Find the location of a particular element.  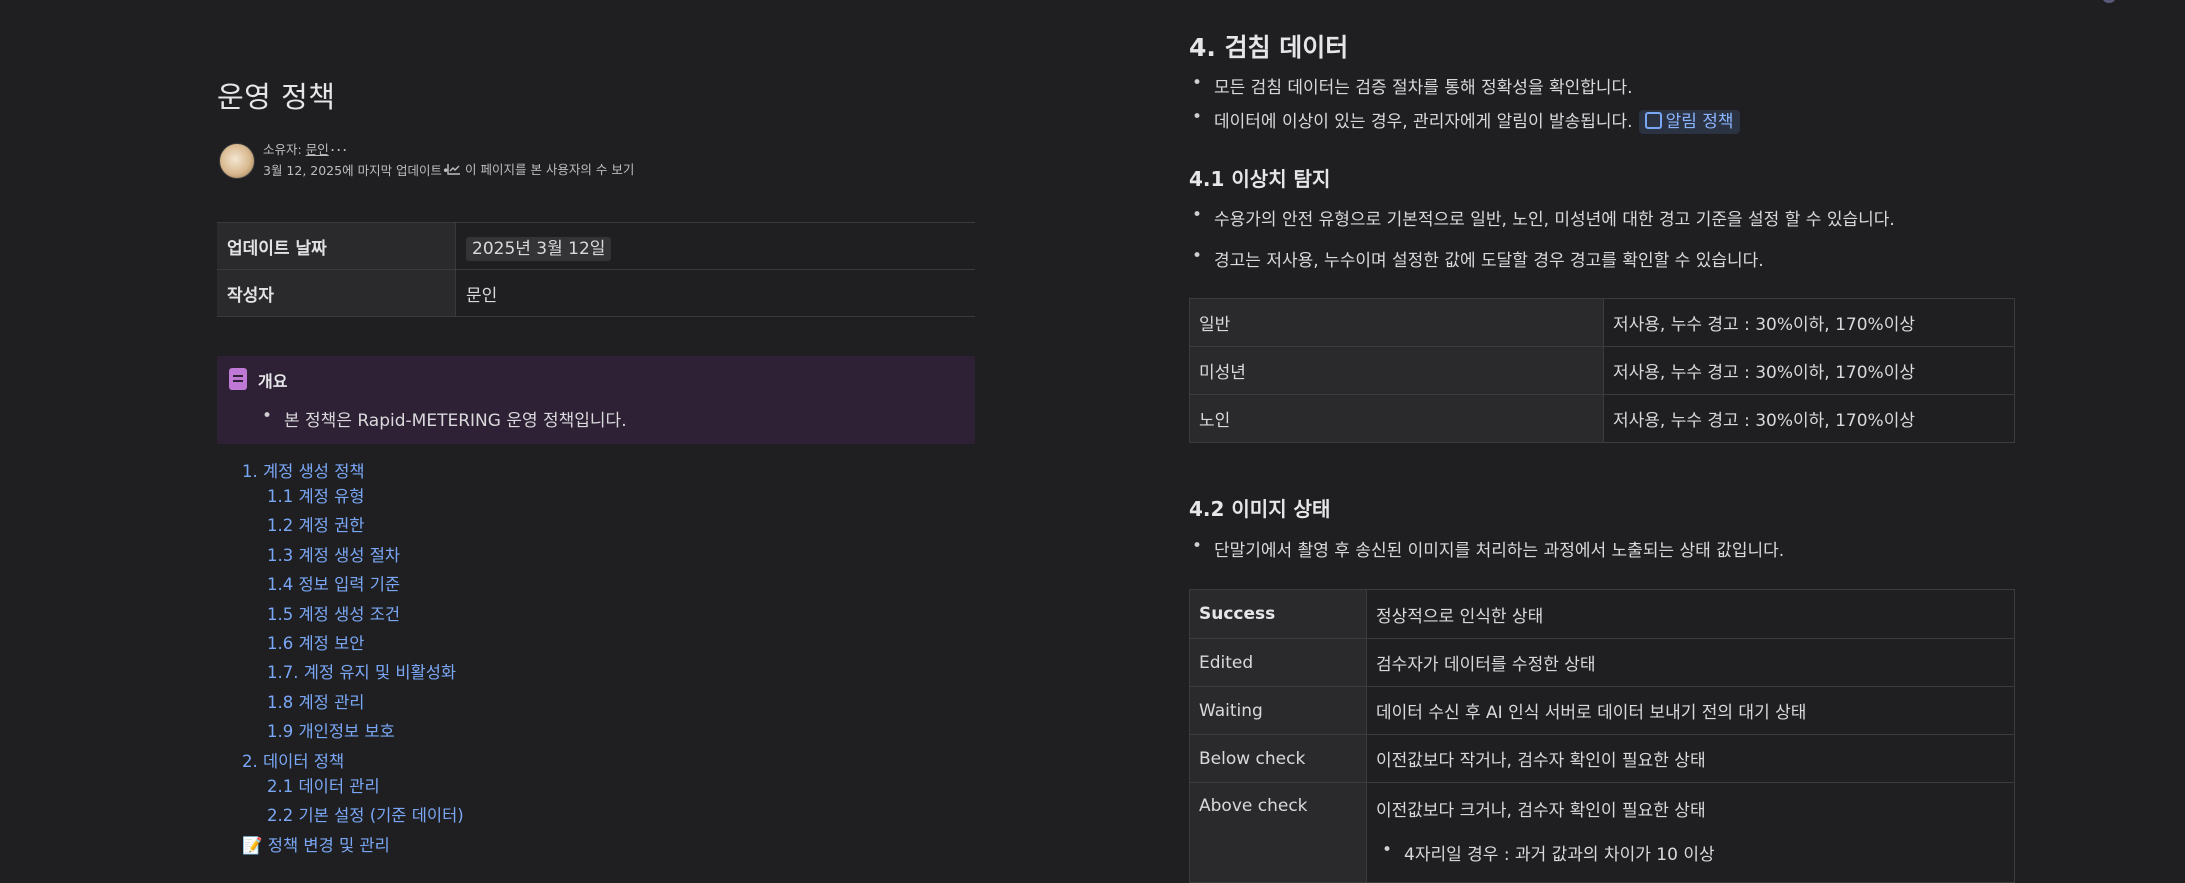

toc-item: 1.6 계정 보안 is located at coordinates (315, 642).